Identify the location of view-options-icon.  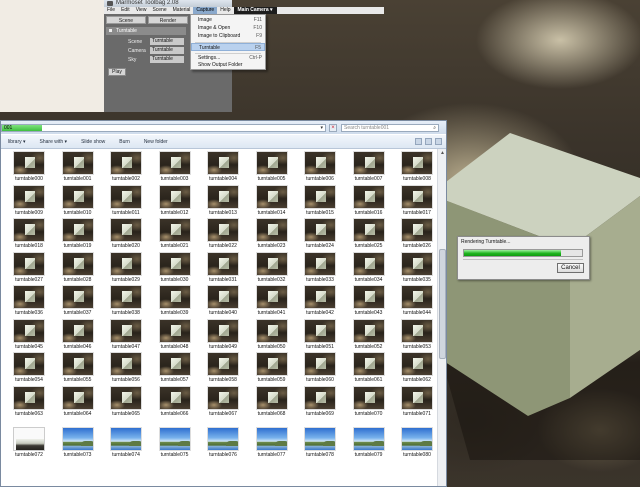
(418, 141).